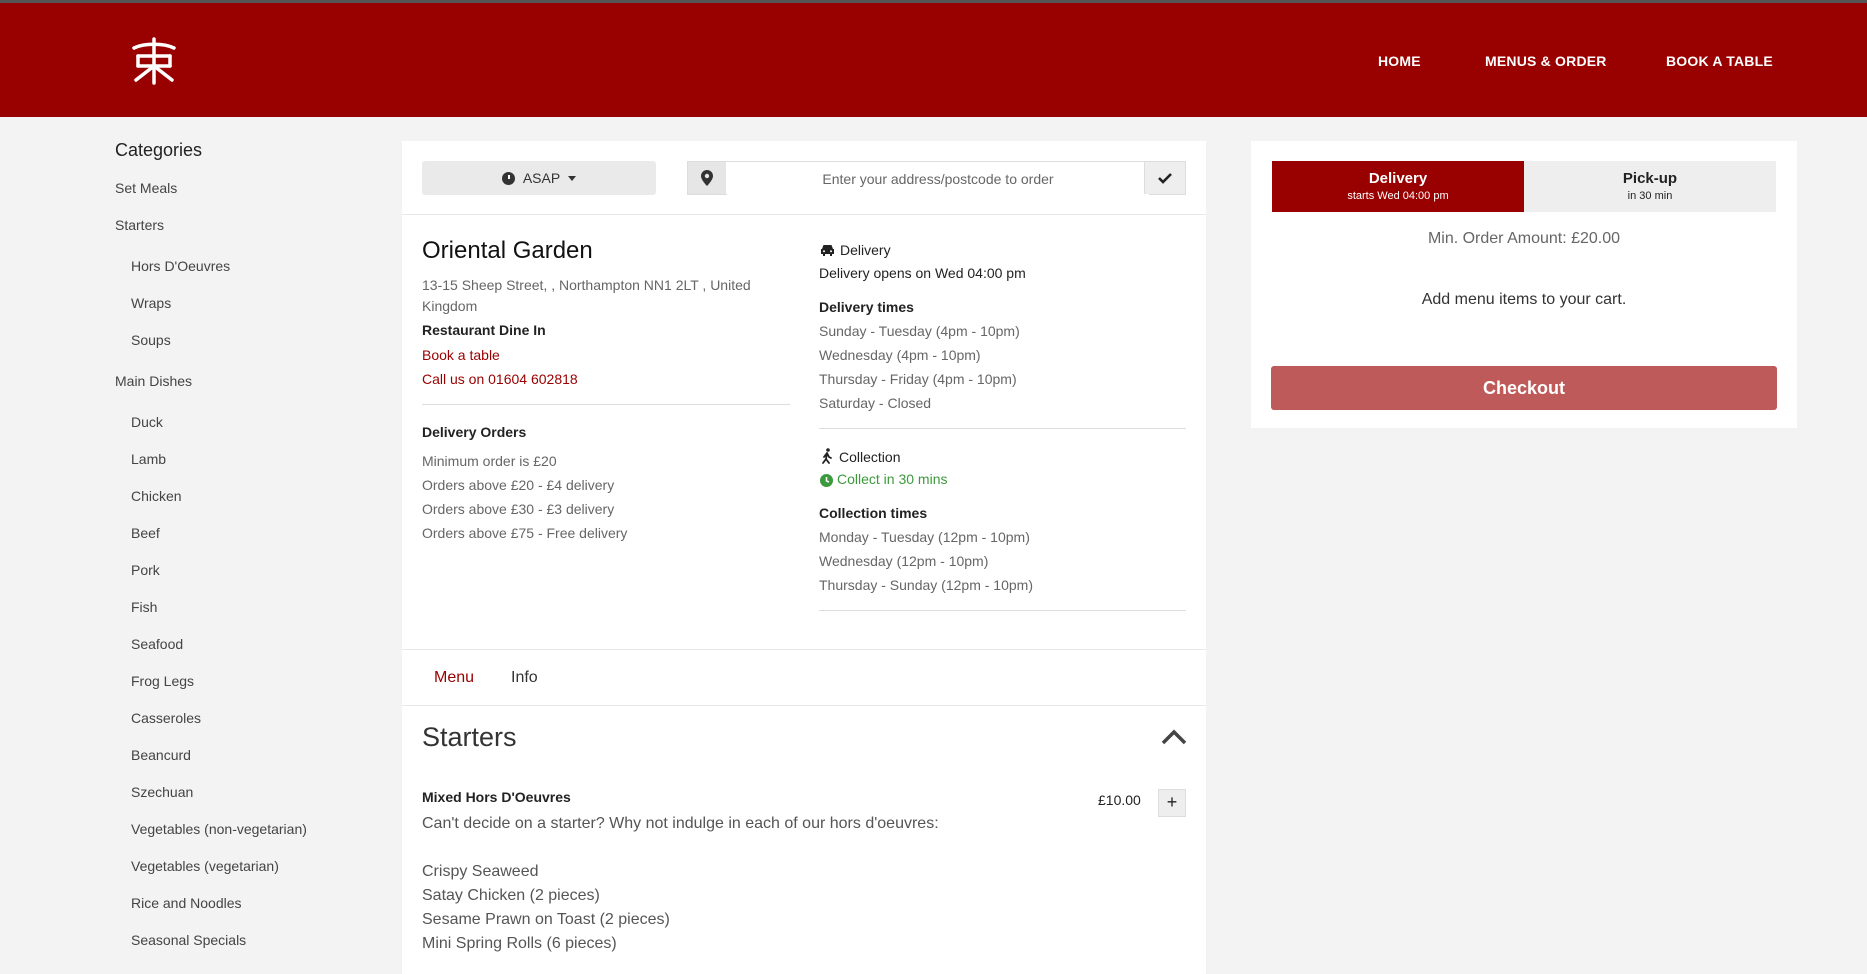 The height and width of the screenshot is (974, 1867). Describe the element at coordinates (826, 480) in the screenshot. I see `green-clock-icon` at that location.